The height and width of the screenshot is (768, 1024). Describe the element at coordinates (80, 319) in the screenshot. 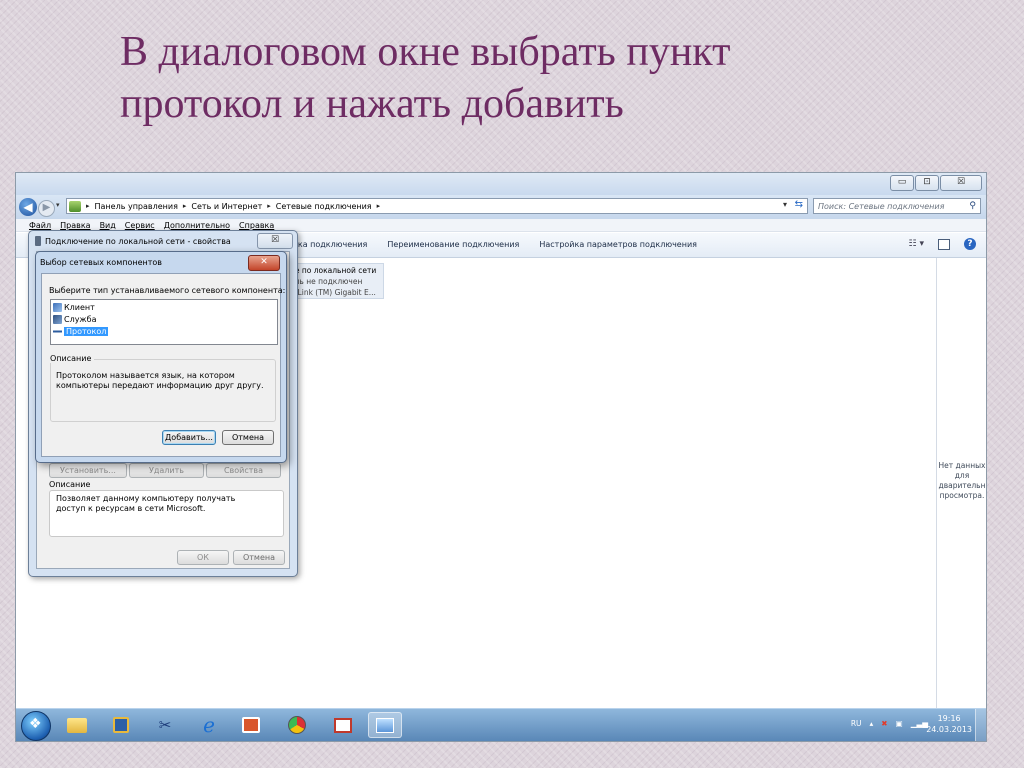

I see `list-item-label: Служба` at that location.